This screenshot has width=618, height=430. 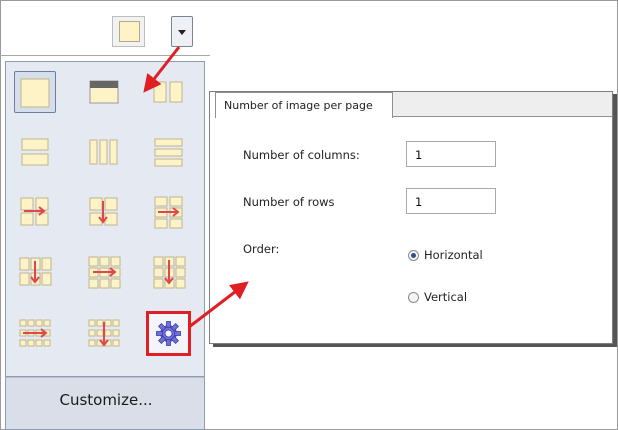 I want to click on annotation-arrows, so click(x=196, y=187).